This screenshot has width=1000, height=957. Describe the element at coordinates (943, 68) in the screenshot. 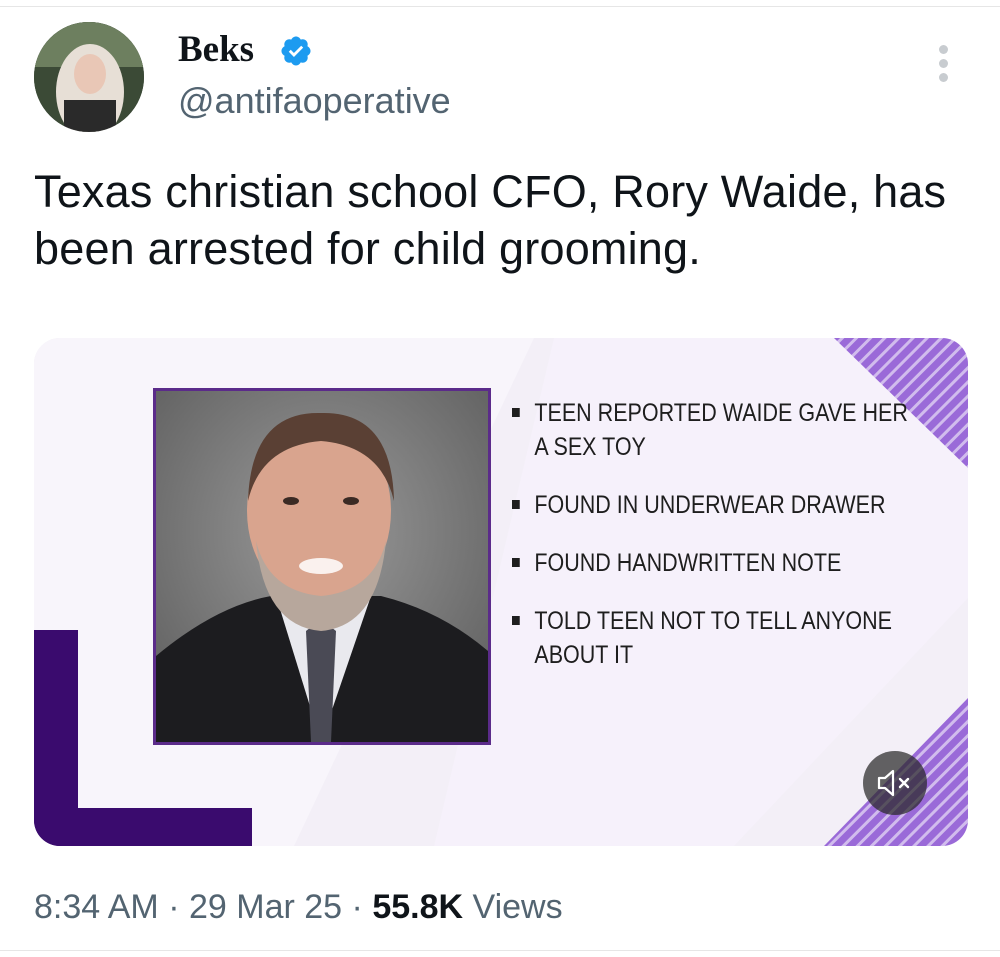

I see `more-options-icon` at that location.